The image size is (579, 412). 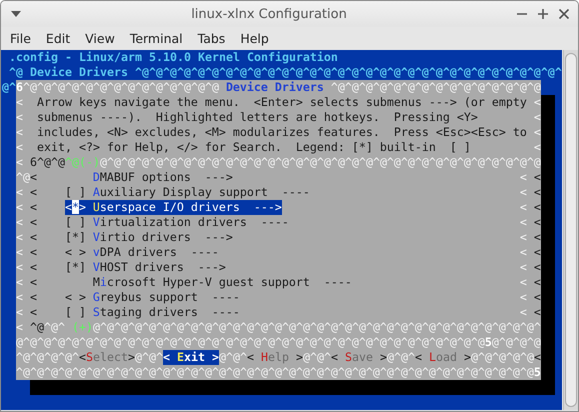 I want to click on menu-item: View, so click(x=100, y=38).